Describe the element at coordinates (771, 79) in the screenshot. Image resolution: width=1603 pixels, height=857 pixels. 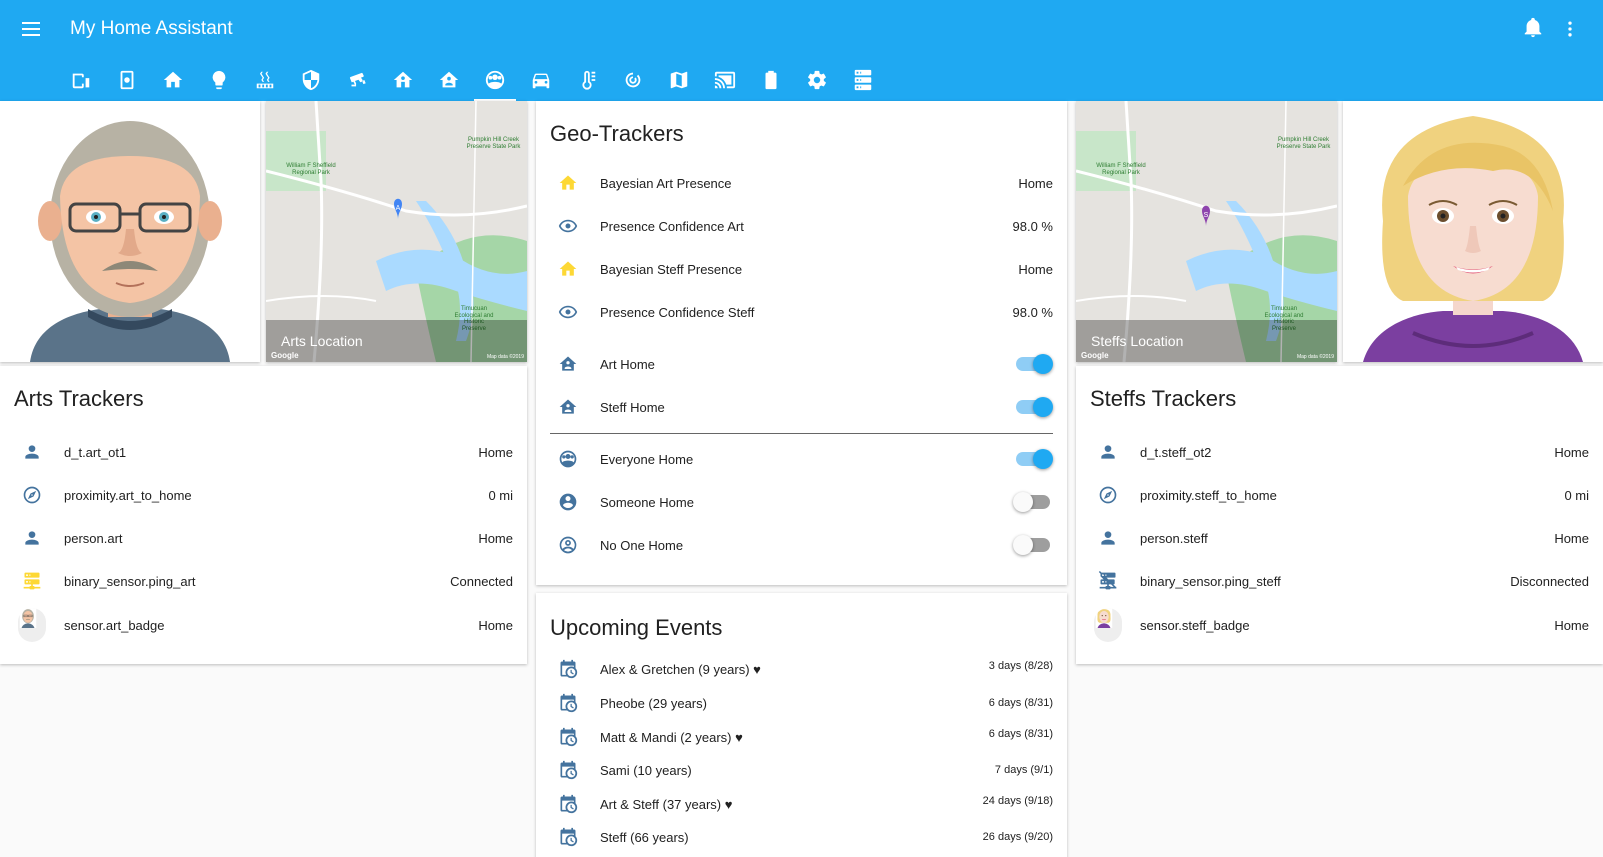
I see `battery-icon` at that location.